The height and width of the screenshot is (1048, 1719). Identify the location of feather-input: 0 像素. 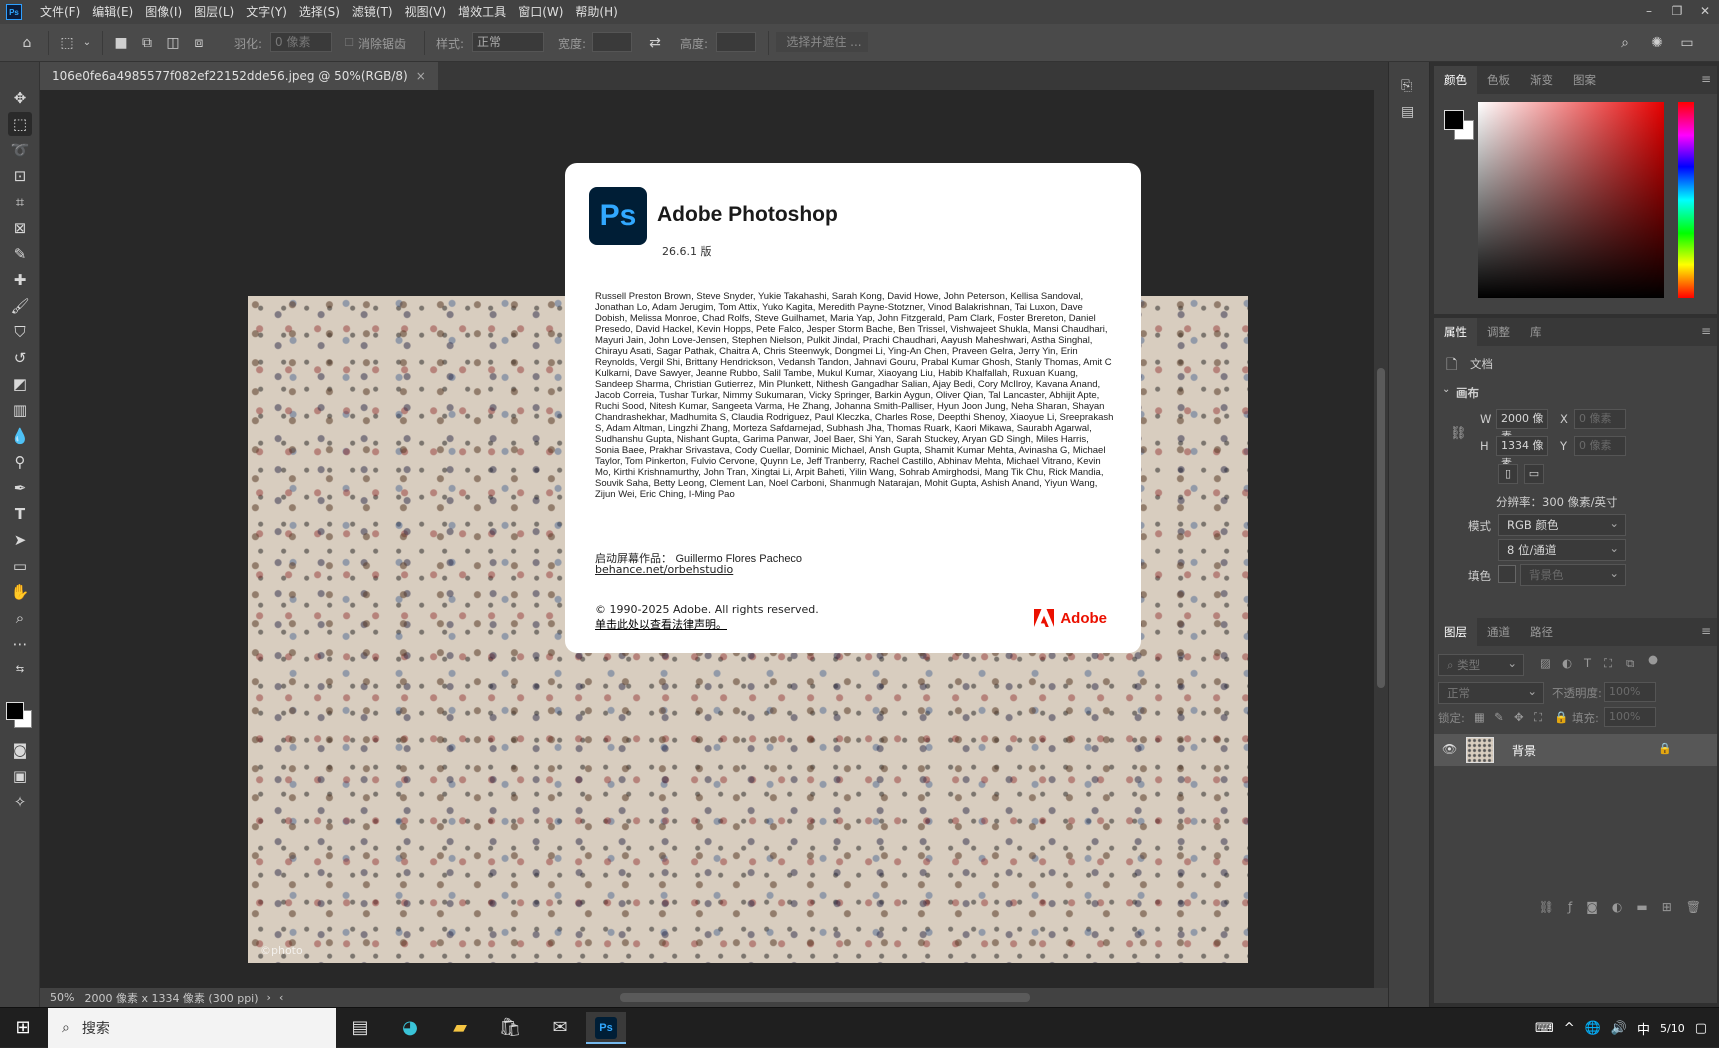
(301, 42).